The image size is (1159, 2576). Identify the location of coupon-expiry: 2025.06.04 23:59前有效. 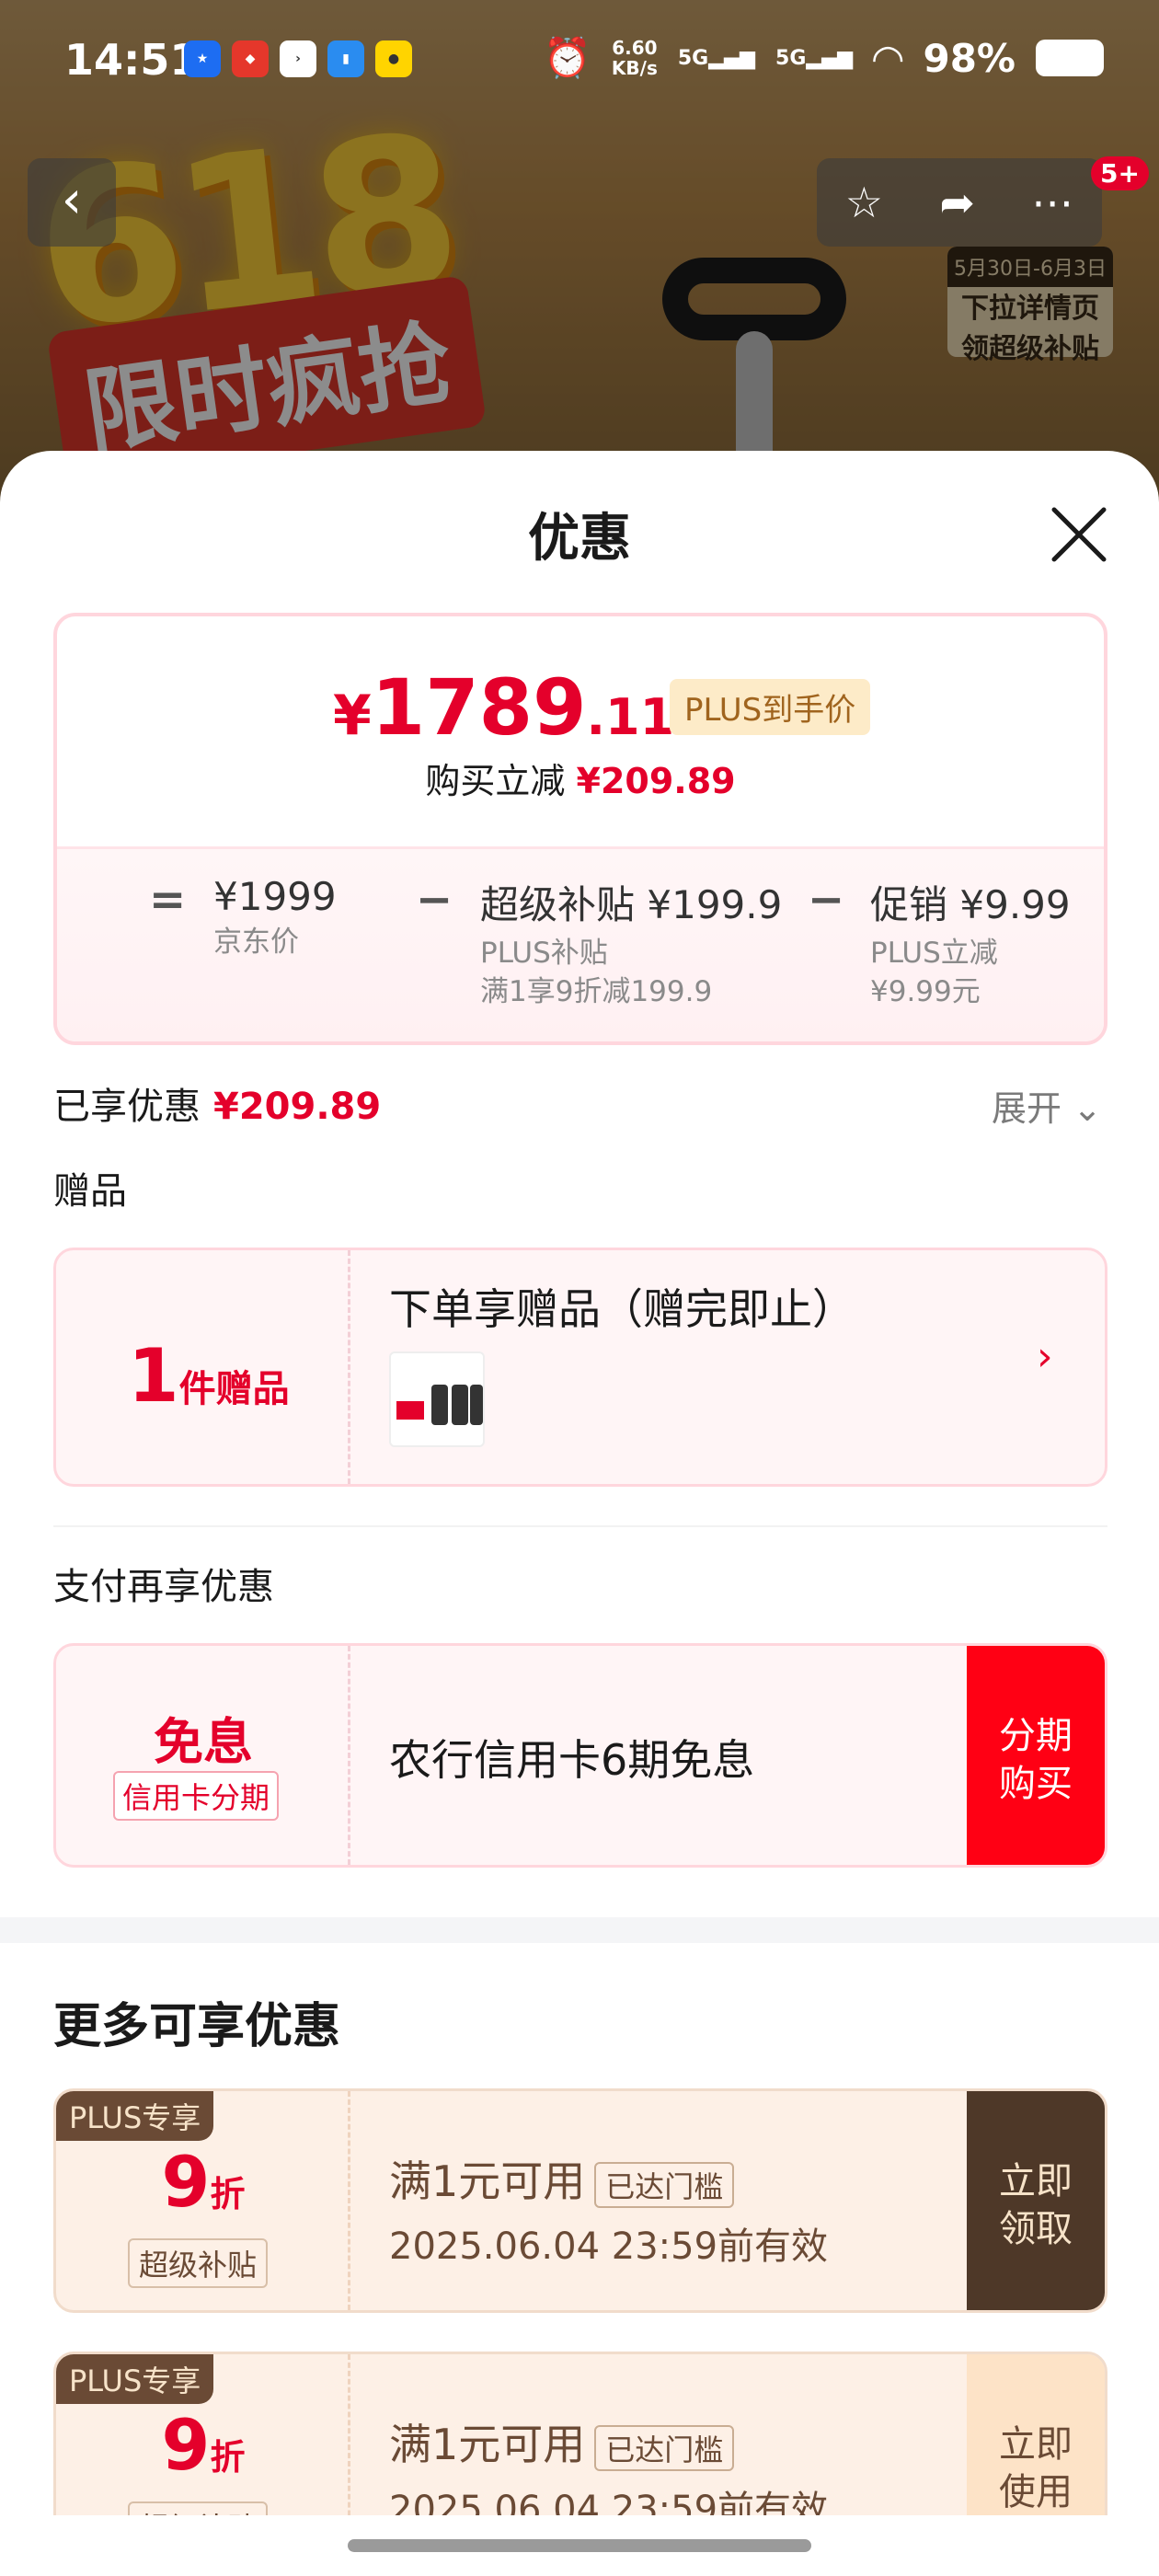
(609, 2246).